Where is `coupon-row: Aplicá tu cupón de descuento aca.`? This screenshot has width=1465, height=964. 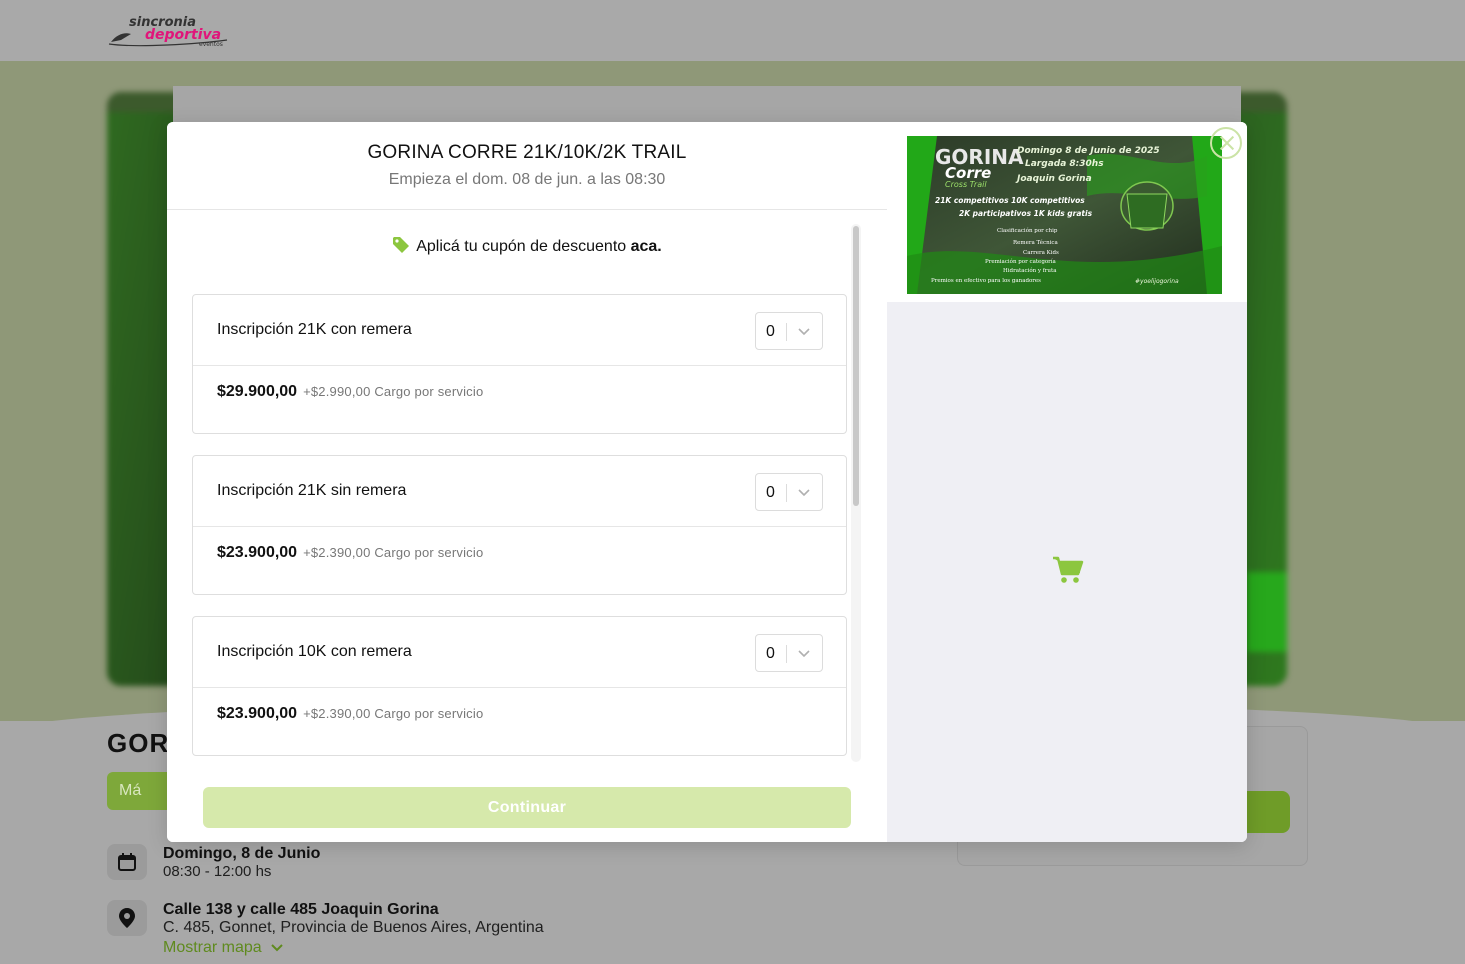
coupon-row: Aplicá tu cupón de descuento aca. is located at coordinates (527, 246).